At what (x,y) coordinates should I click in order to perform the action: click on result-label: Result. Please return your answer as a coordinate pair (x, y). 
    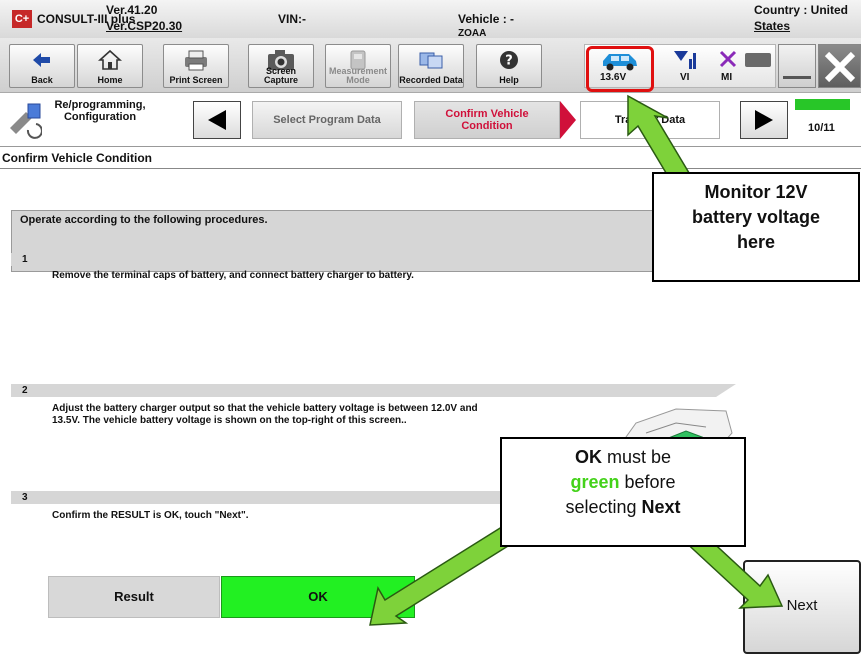
    Looking at the image, I should click on (134, 597).